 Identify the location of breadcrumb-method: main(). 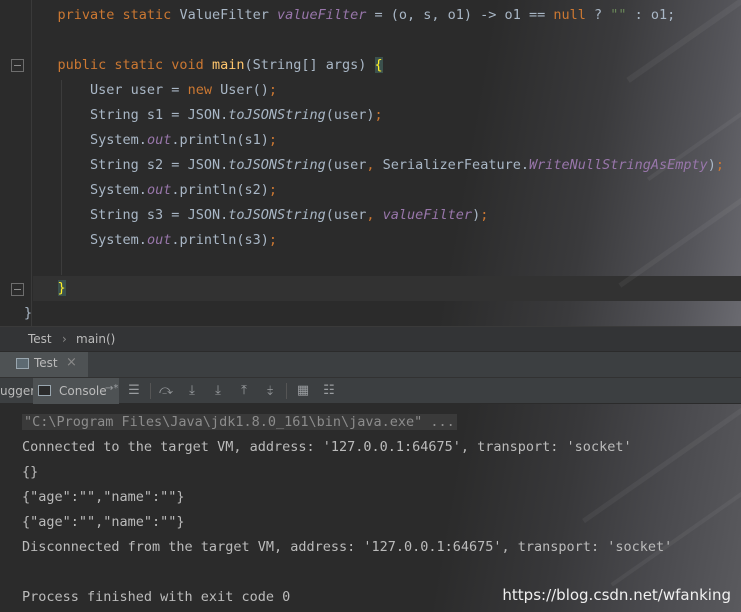
(95, 339).